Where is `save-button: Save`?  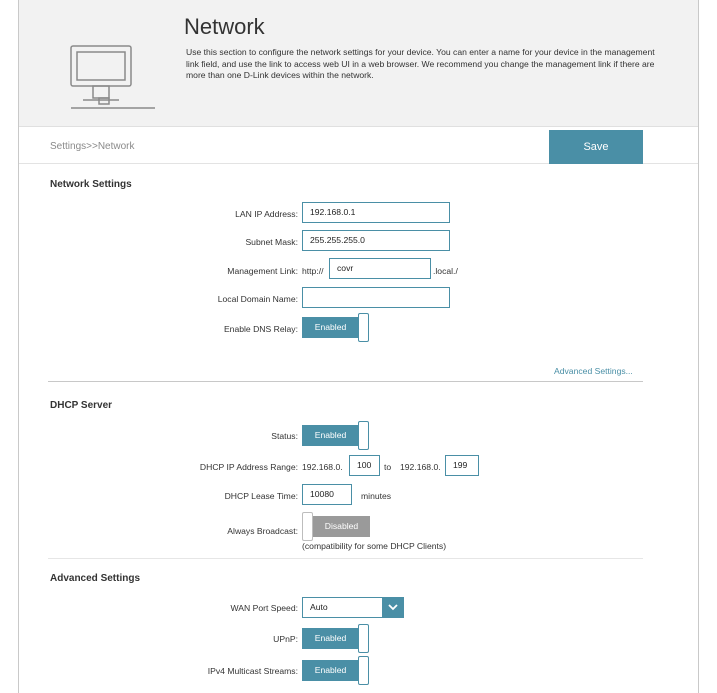 save-button: Save is located at coordinates (596, 147).